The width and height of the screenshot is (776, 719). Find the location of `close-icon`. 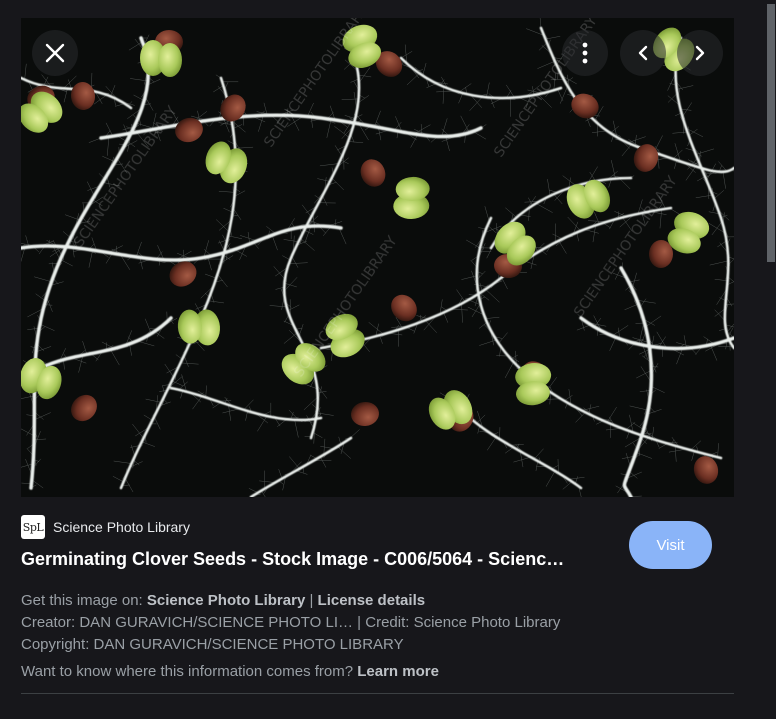

close-icon is located at coordinates (55, 53).